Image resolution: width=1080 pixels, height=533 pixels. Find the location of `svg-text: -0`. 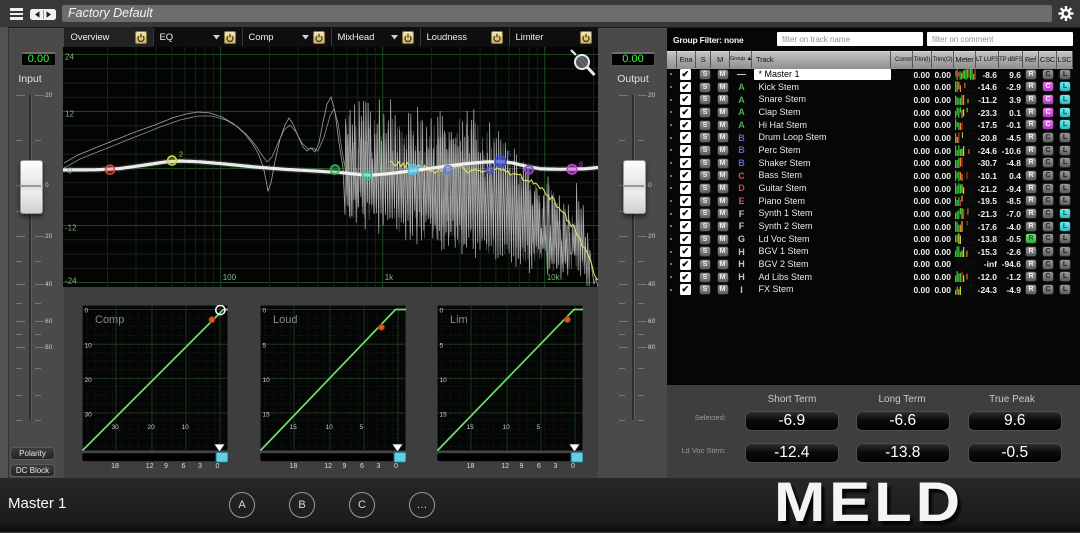

svg-text: -0 is located at coordinates (69, 171).